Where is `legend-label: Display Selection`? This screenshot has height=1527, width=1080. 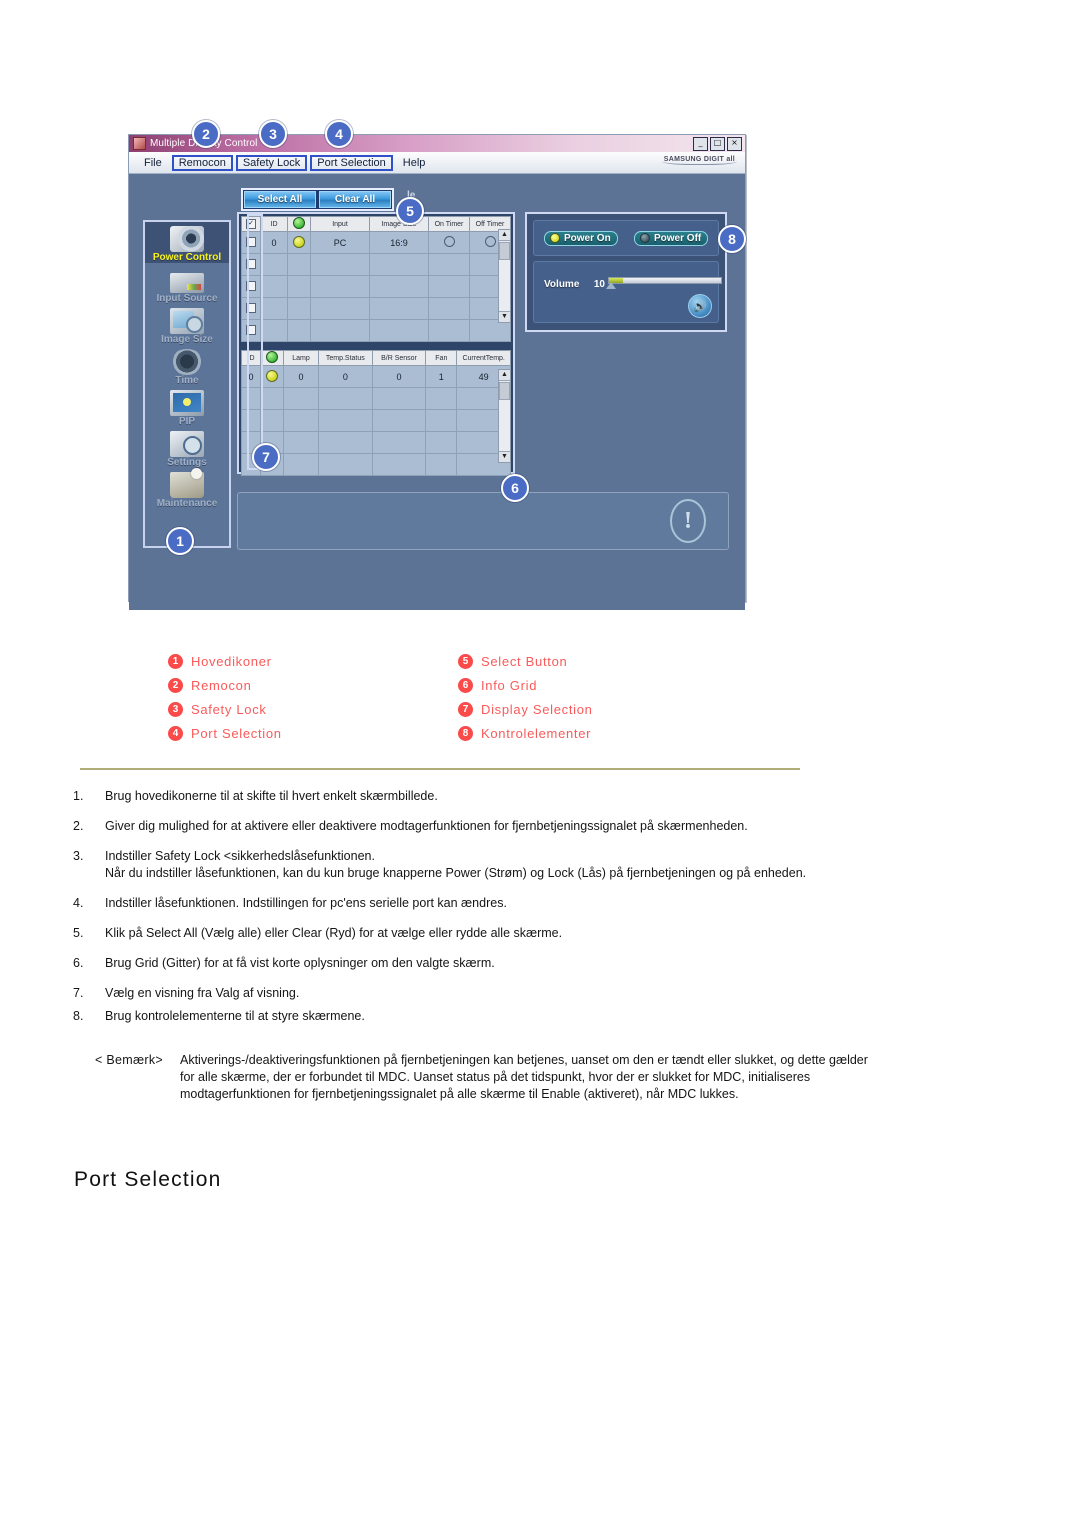
legend-label: Display Selection is located at coordinates (537, 709).